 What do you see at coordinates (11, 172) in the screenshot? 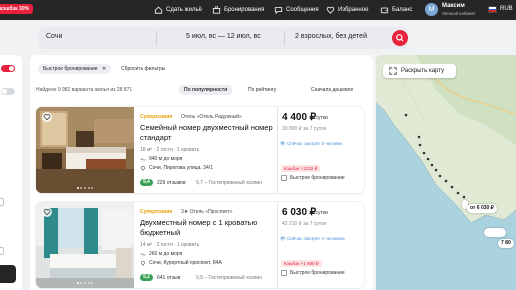
I see `filter-panel` at bounding box center [11, 172].